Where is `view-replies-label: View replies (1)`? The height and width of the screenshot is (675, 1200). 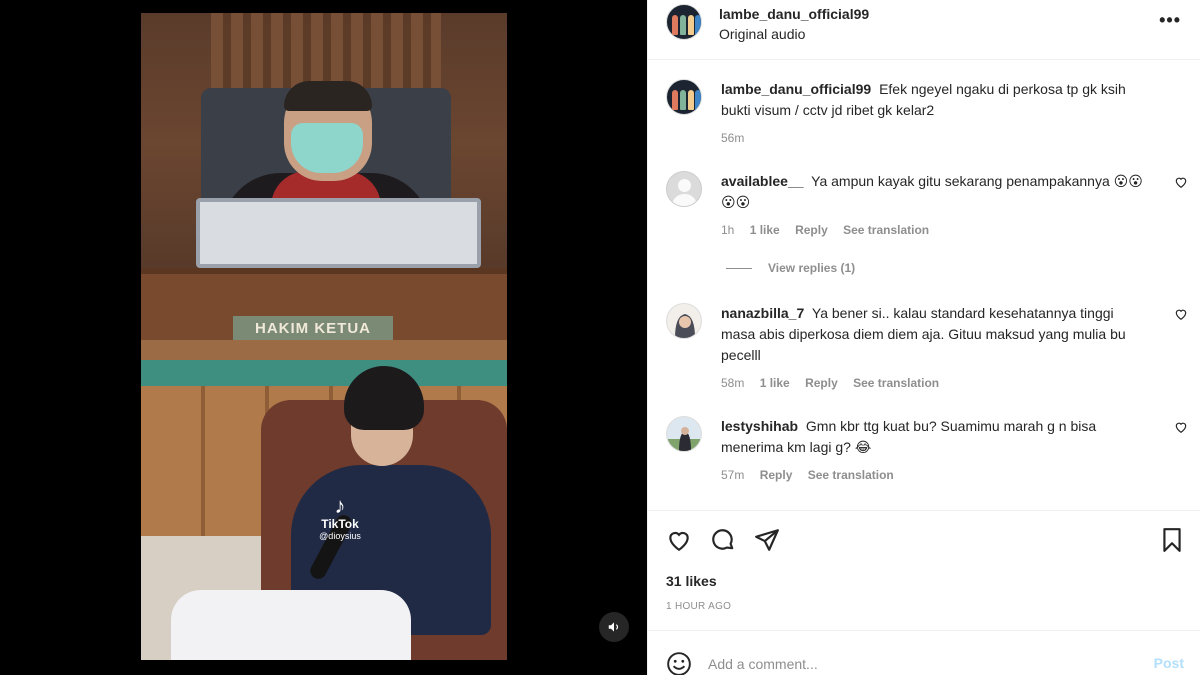
view-replies-label: View replies (1) is located at coordinates (812, 268).